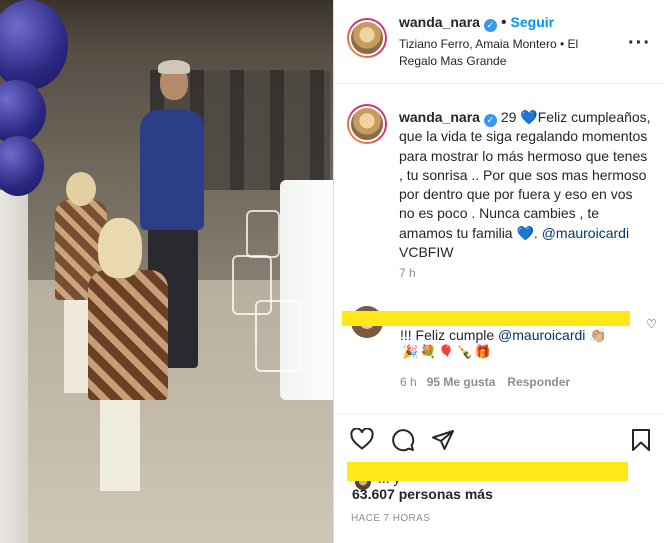  Describe the element at coordinates (77, 345) in the screenshot. I see `photo-girl1-legs` at that location.